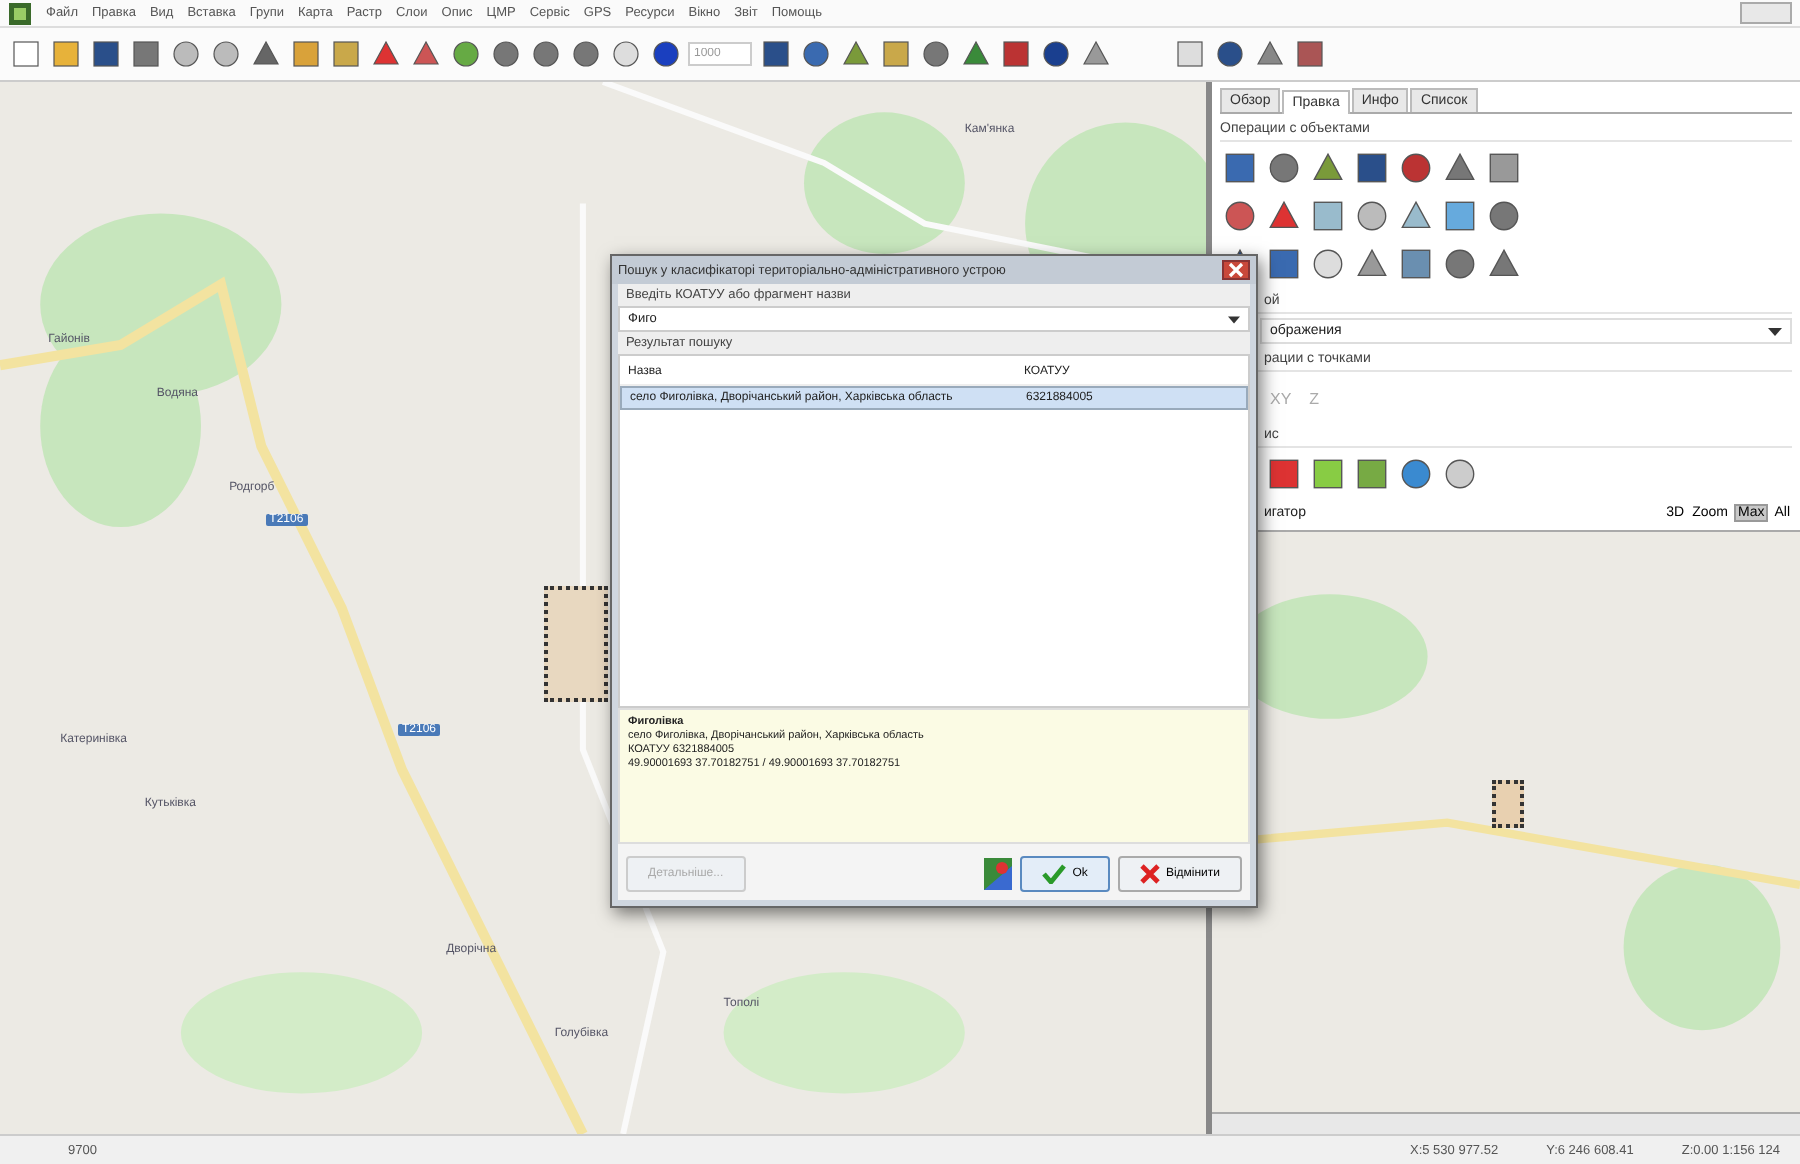 The image size is (1800, 1164). Describe the element at coordinates (20, 13) in the screenshot. I see `app-icon` at that location.